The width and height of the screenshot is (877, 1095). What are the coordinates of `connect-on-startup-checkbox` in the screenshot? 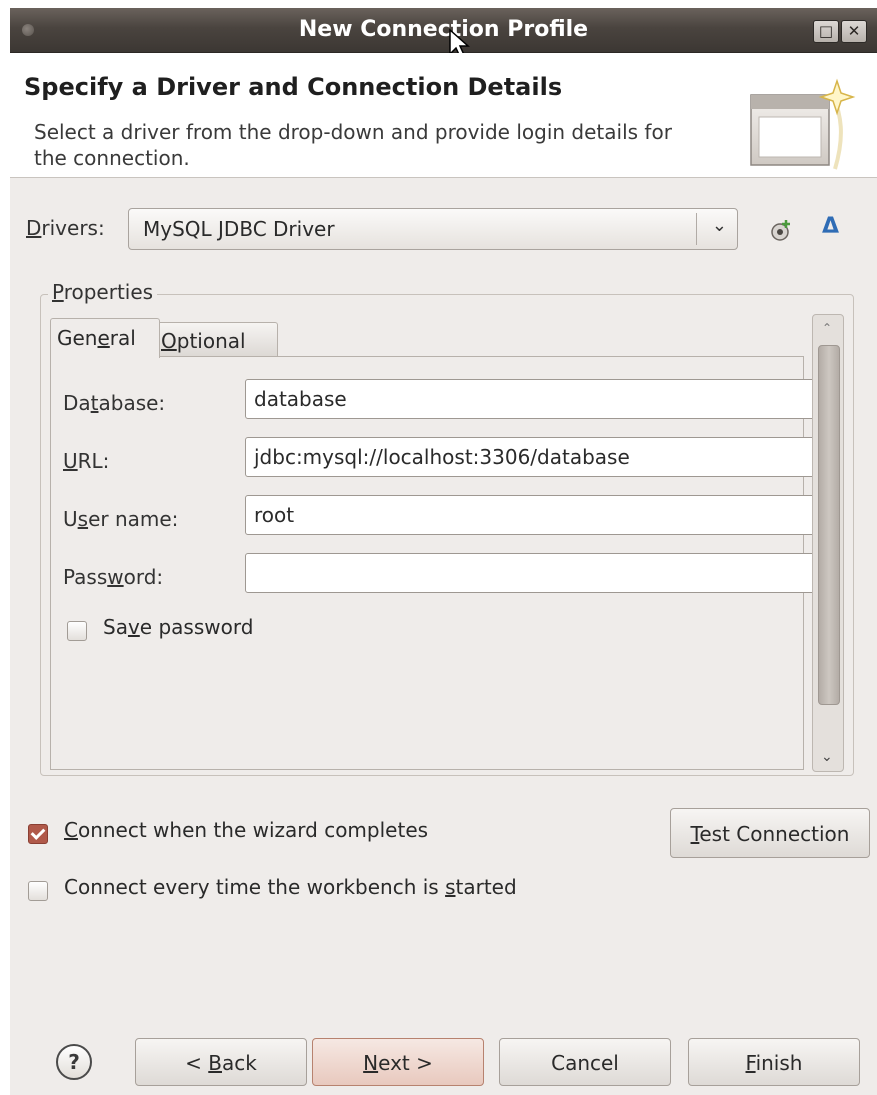 It's located at (38, 891).